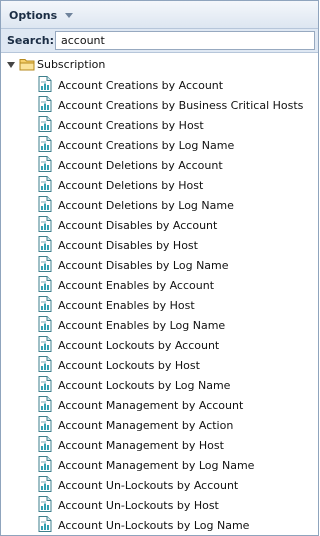 Image resolution: width=320 pixels, height=536 pixels. I want to click on options-bar: Options, so click(159, 15).